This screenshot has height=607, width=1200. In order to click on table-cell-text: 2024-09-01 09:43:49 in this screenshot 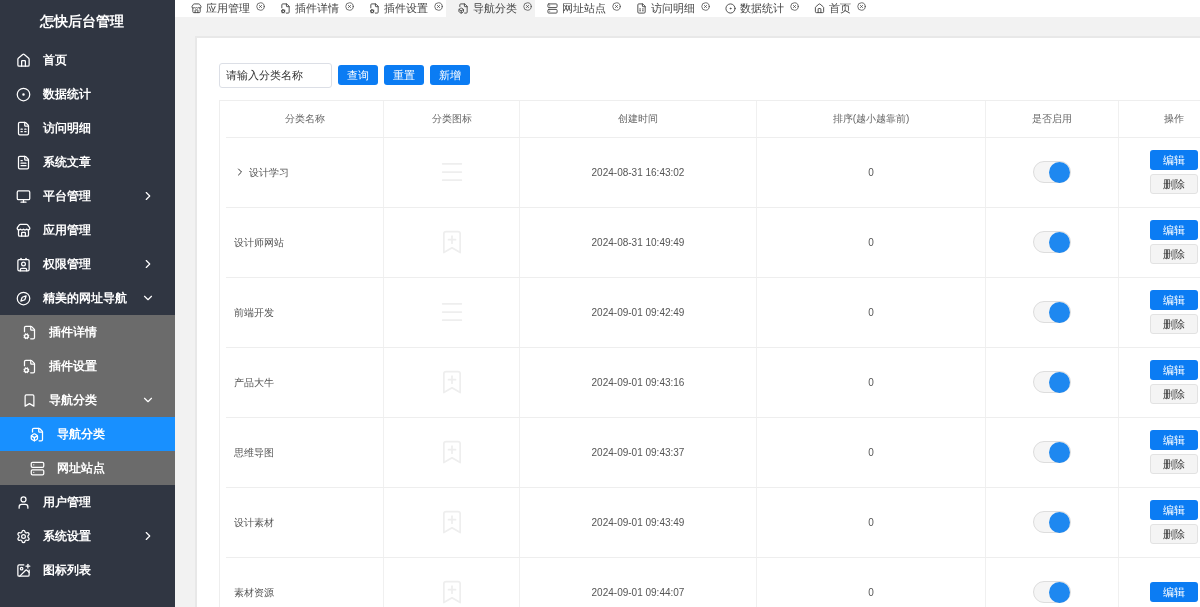, I will do `click(638, 522)`.